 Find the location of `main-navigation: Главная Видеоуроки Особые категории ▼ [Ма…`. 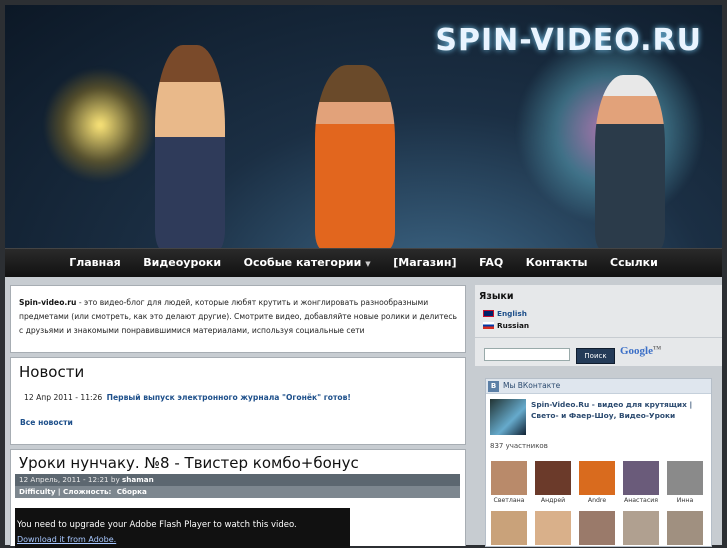

main-navigation: Главная Видеоуроки Особые категории ▼ [Ма… is located at coordinates (363, 263).